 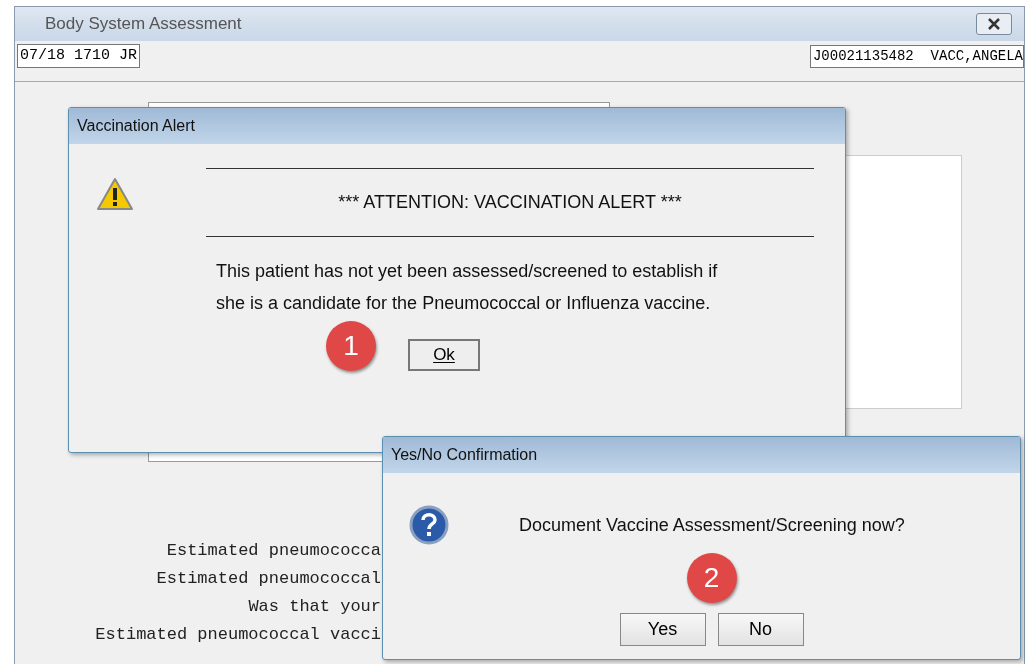 What do you see at coordinates (712, 525) in the screenshot?
I see `confirm-message: Document Vaccine Assessment/Screening now?` at bounding box center [712, 525].